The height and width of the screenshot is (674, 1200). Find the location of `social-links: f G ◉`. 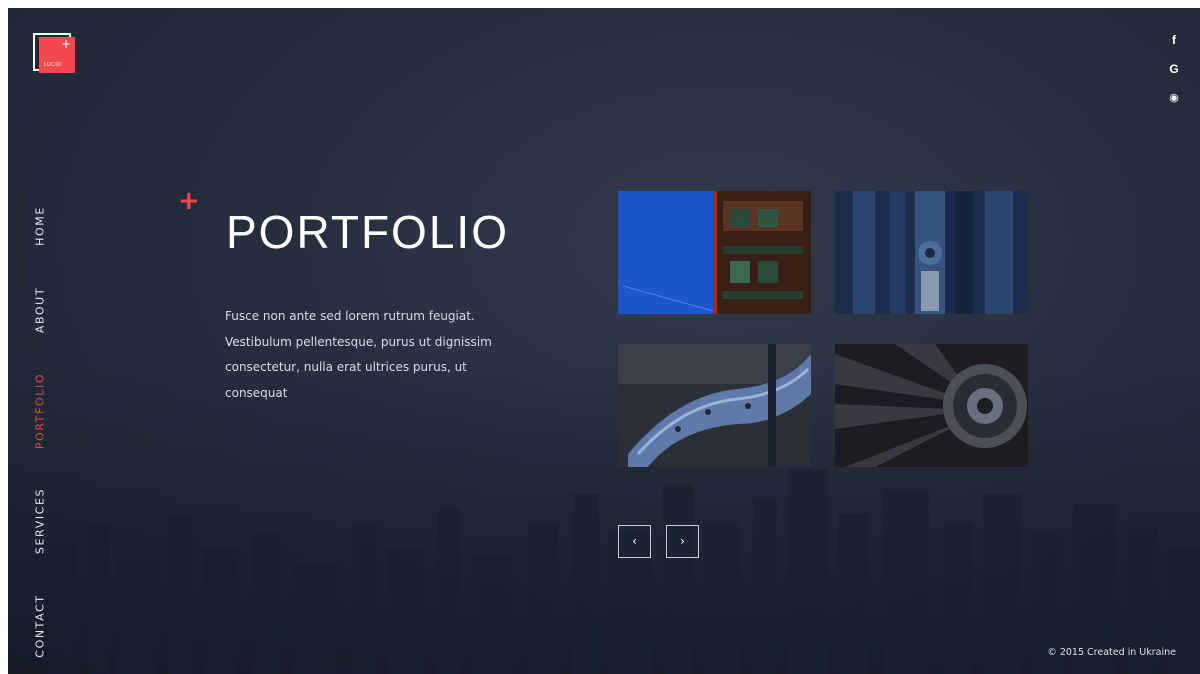

social-links: f G ◉ is located at coordinates (1174, 69).